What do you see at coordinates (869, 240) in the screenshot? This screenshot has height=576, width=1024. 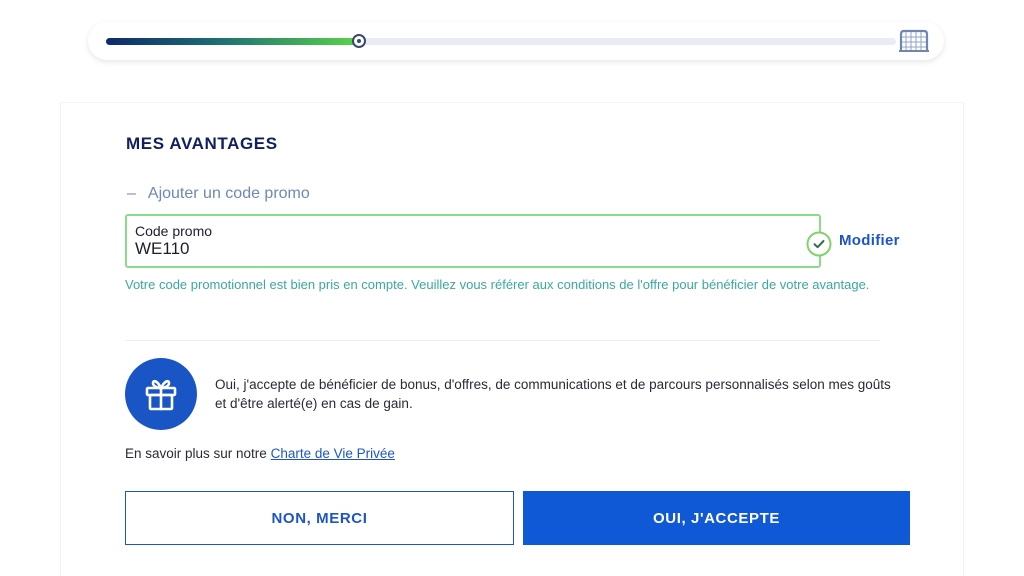 I see `modify-promo-link: Modifier` at bounding box center [869, 240].